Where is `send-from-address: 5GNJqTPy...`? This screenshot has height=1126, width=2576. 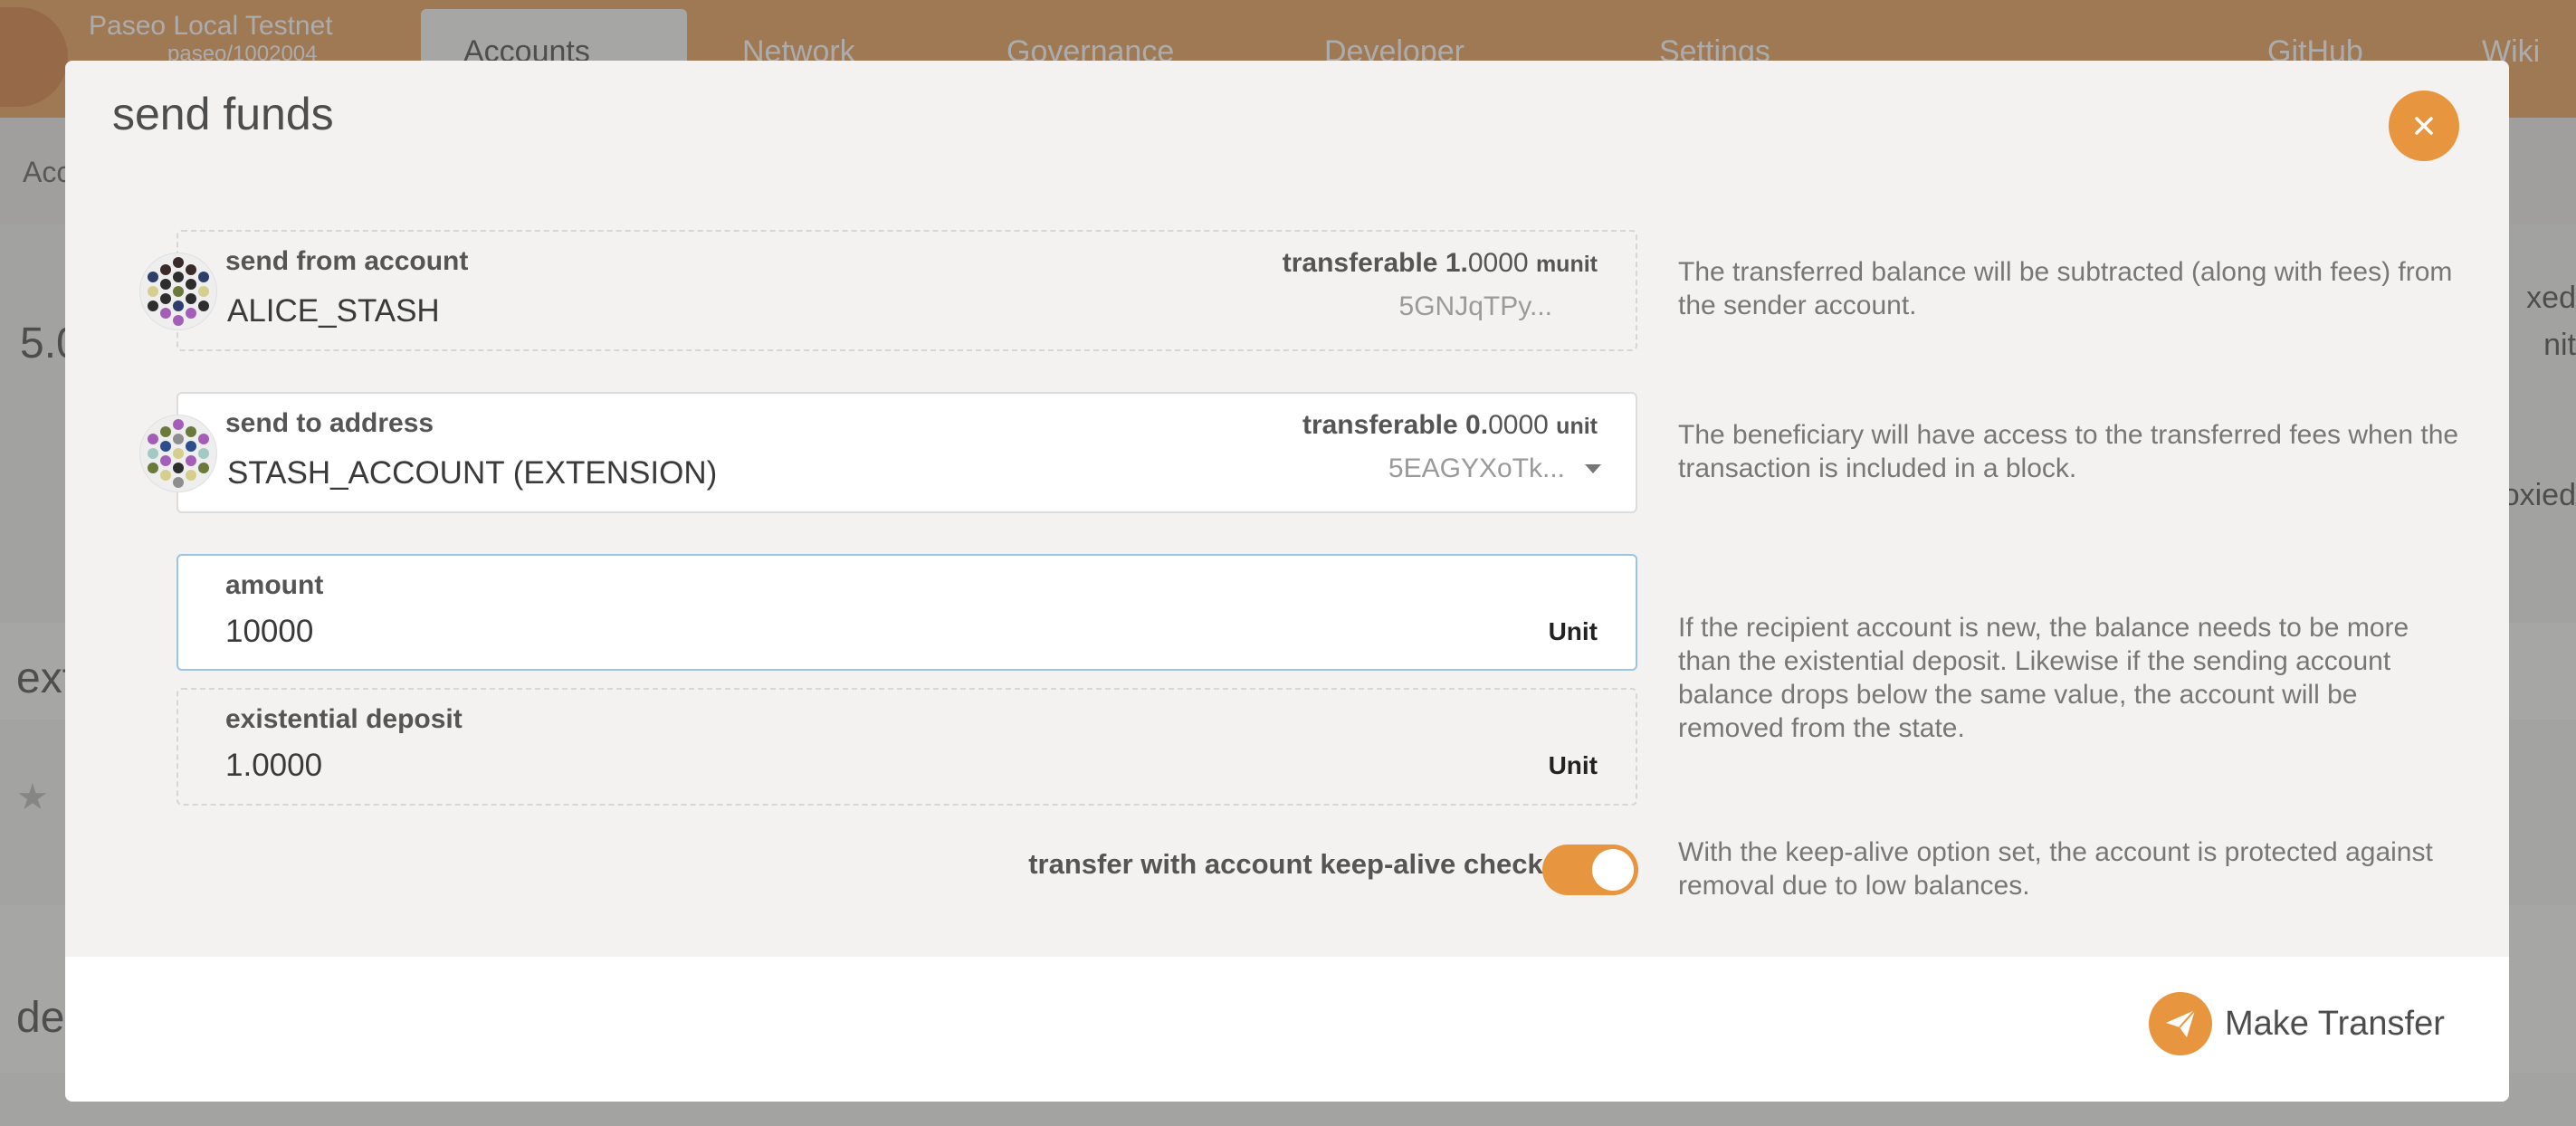 send-from-address: 5GNJqTPy... is located at coordinates (1475, 306).